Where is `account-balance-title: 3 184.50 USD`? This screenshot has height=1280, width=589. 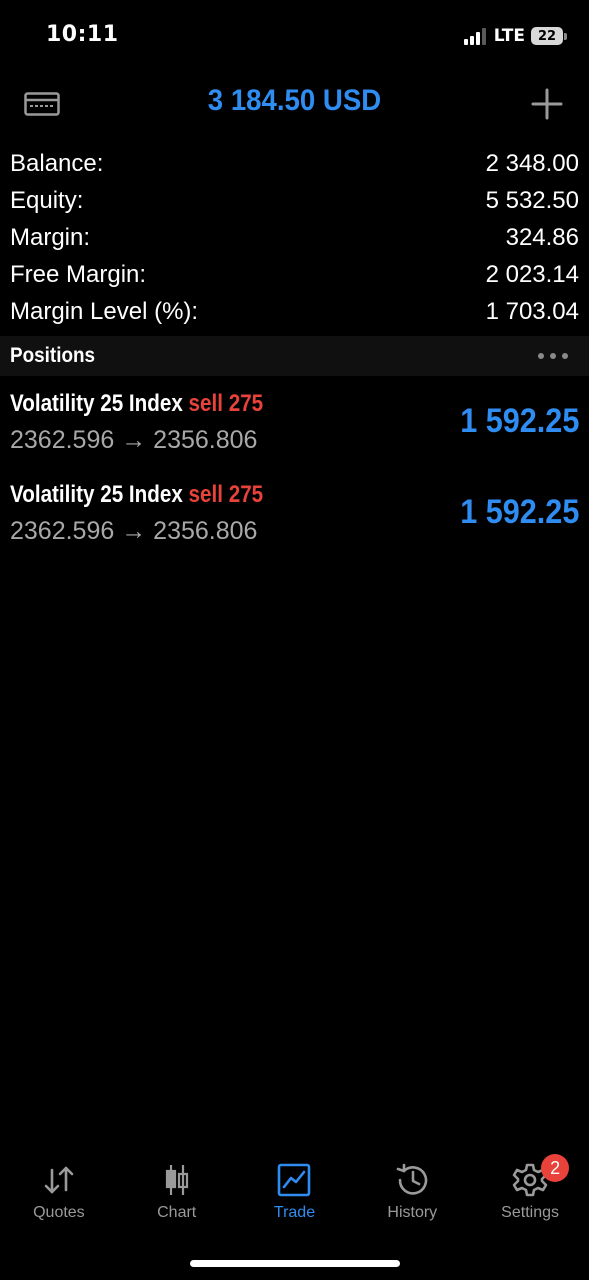
account-balance-title: 3 184.50 USD is located at coordinates (294, 100).